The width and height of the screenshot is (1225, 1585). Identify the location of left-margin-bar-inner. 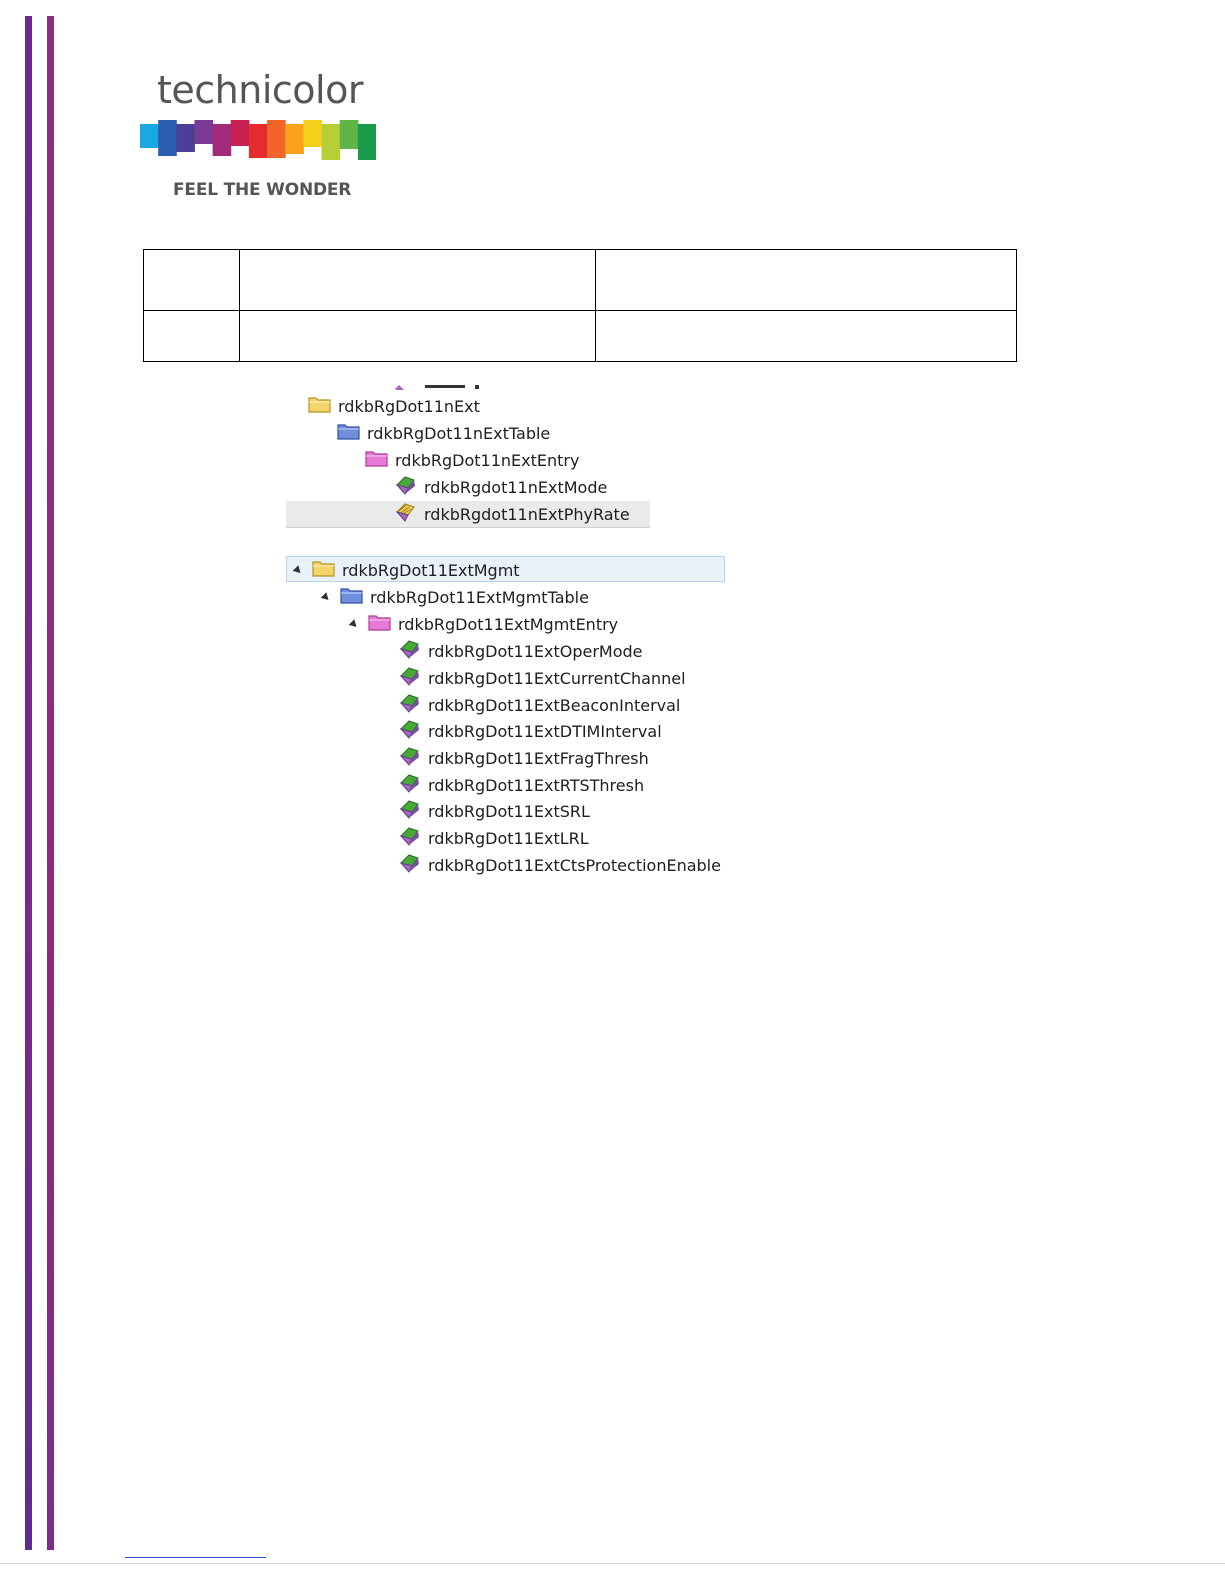
(50, 783).